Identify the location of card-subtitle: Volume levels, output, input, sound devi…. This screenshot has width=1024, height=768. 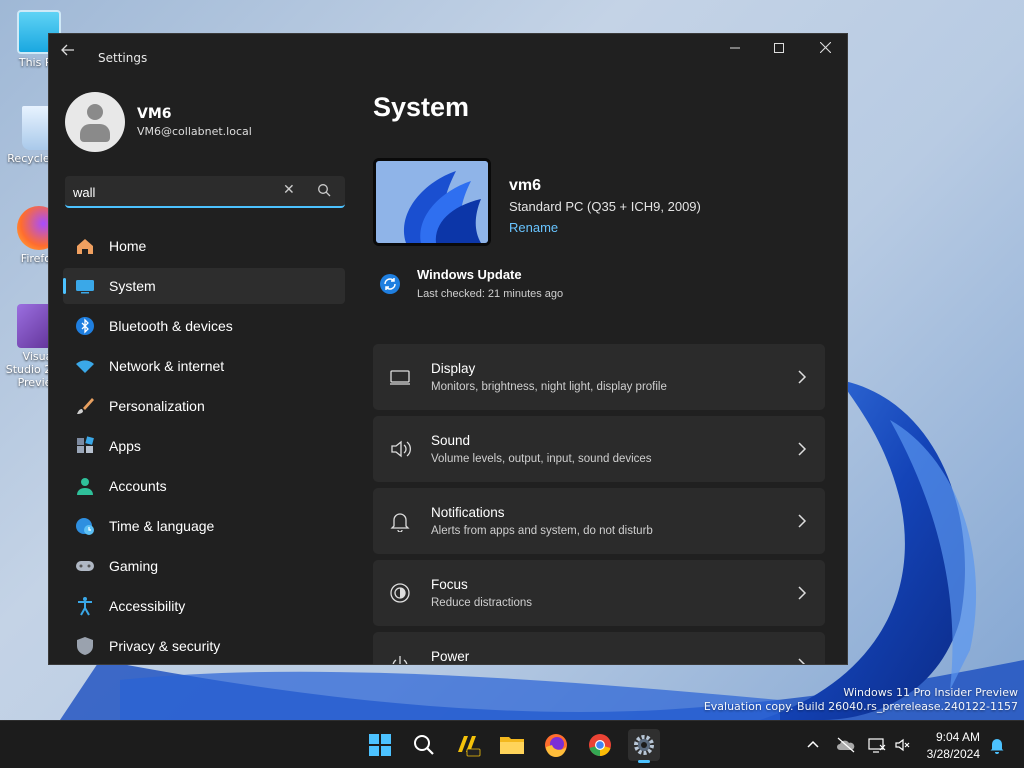
(541, 459).